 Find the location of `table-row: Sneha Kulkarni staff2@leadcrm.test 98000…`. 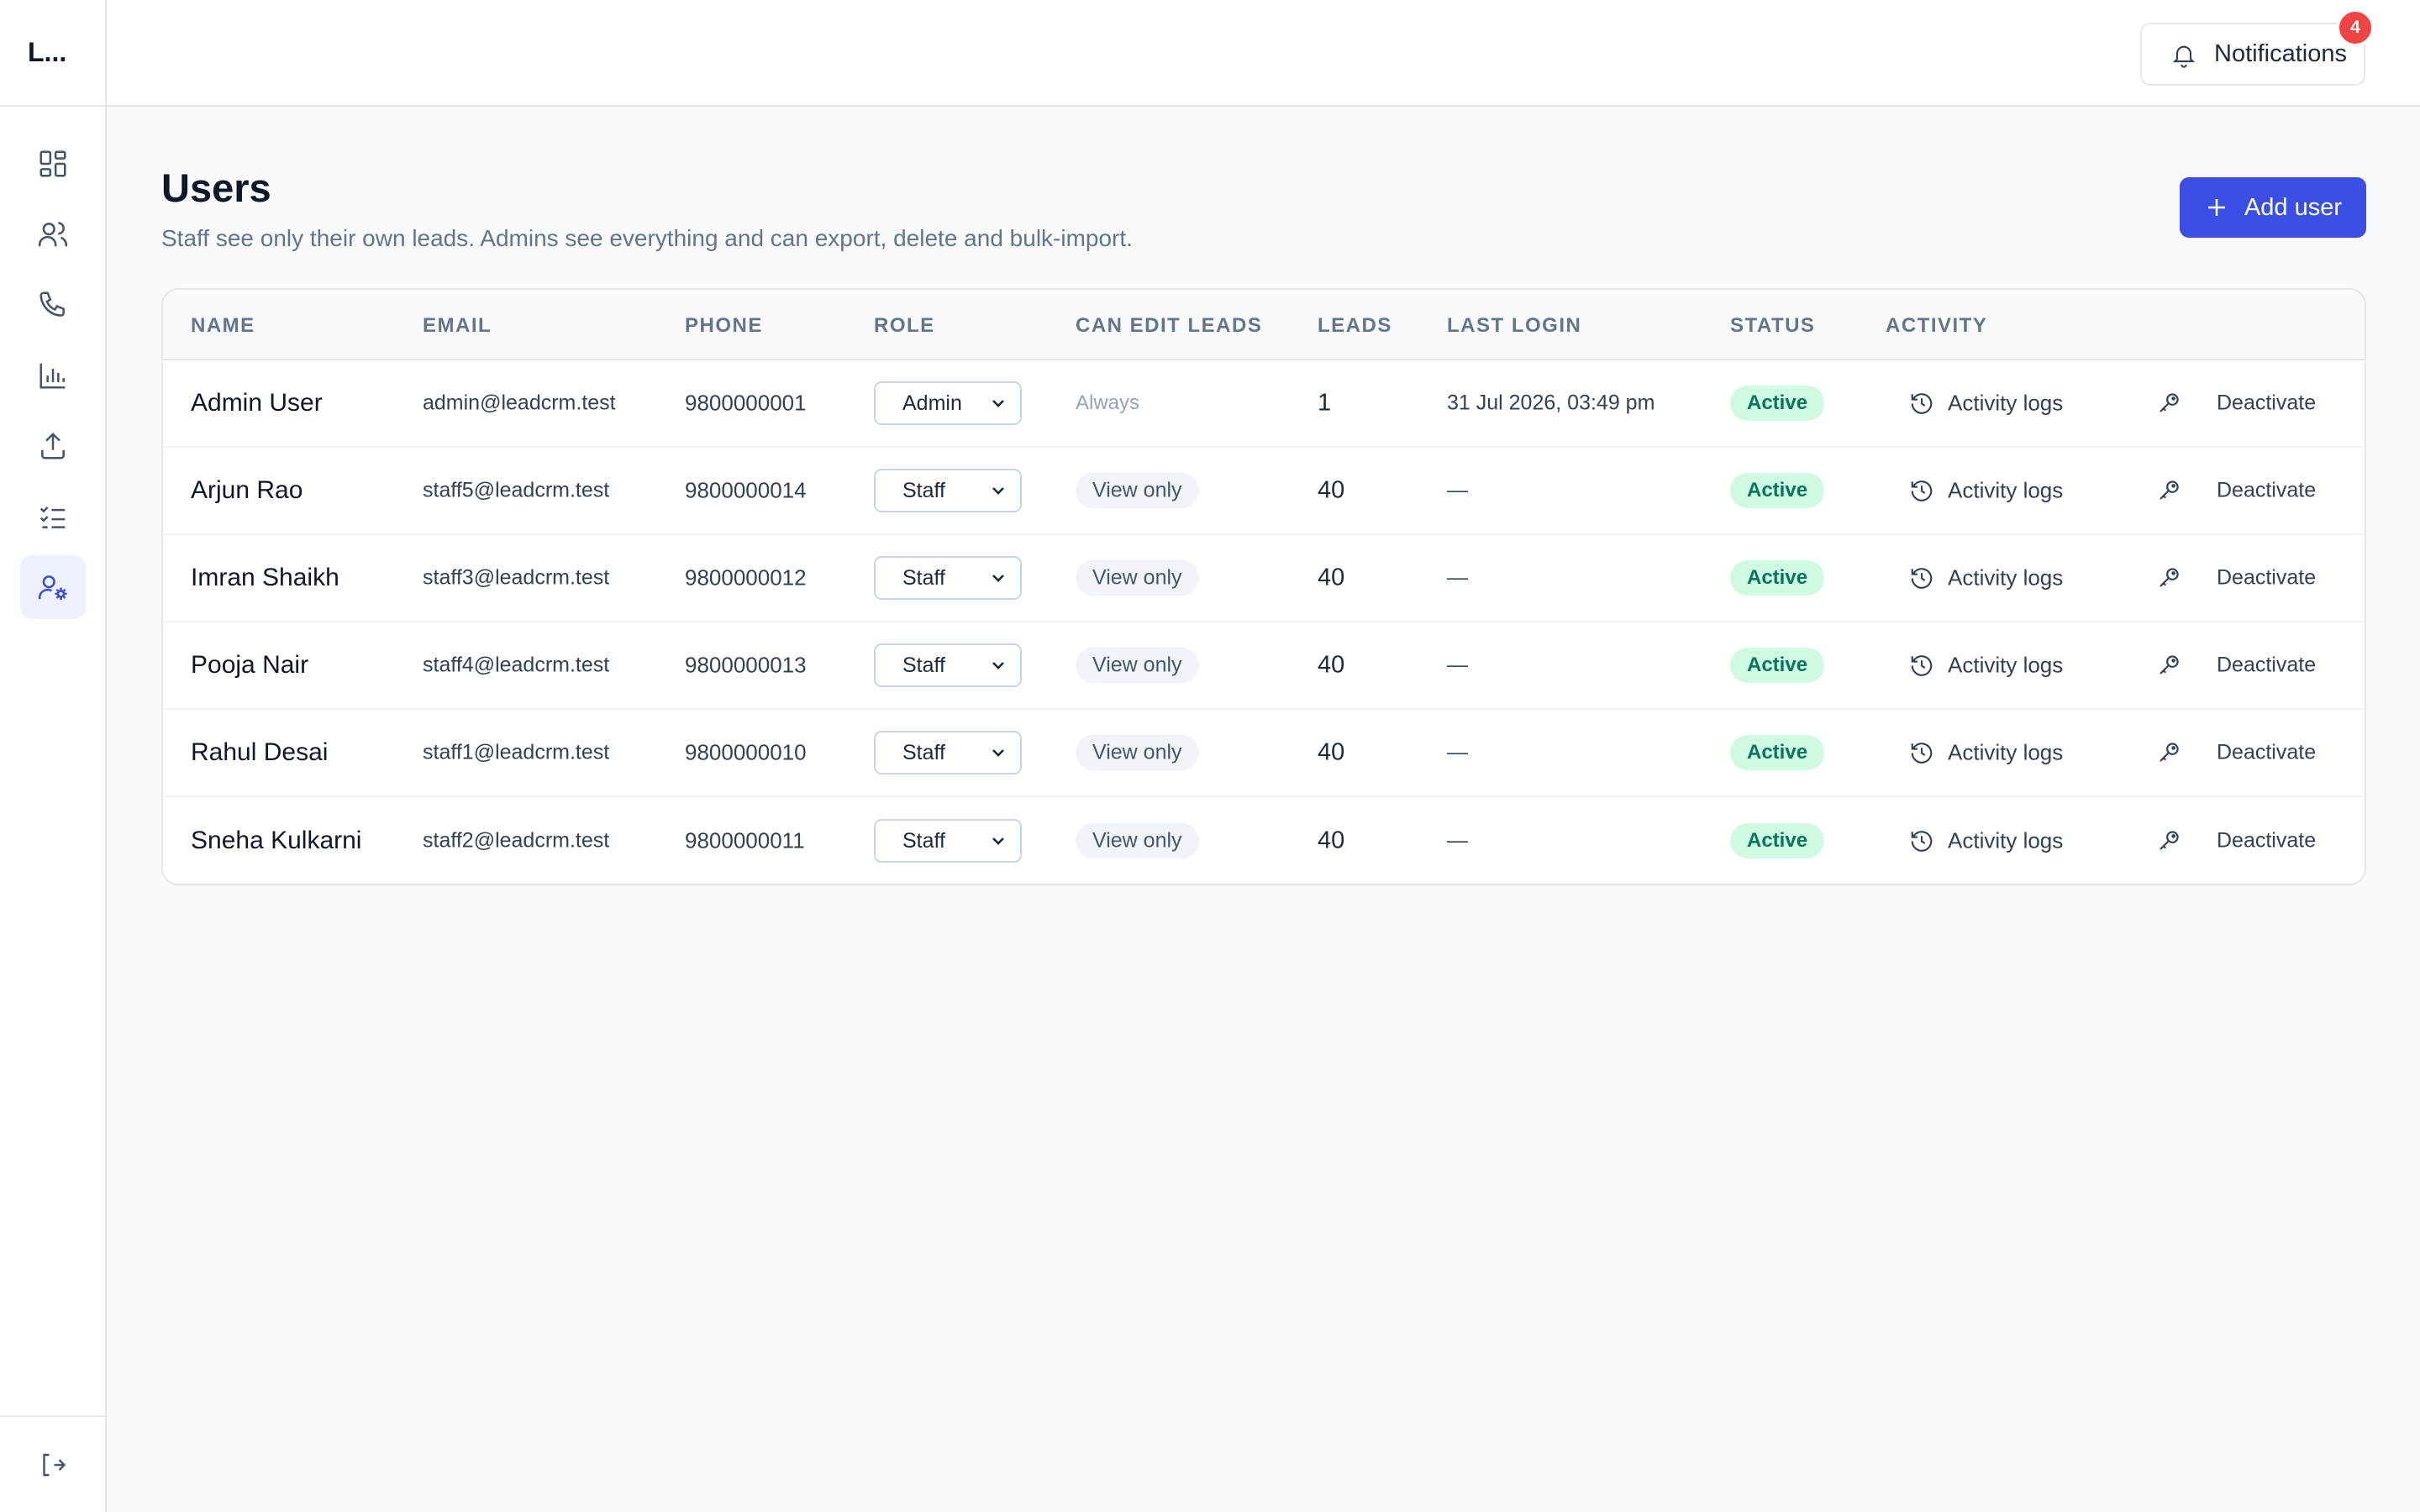

table-row: Sneha Kulkarni staff2@leadcrm.test 98000… is located at coordinates (1264, 840).